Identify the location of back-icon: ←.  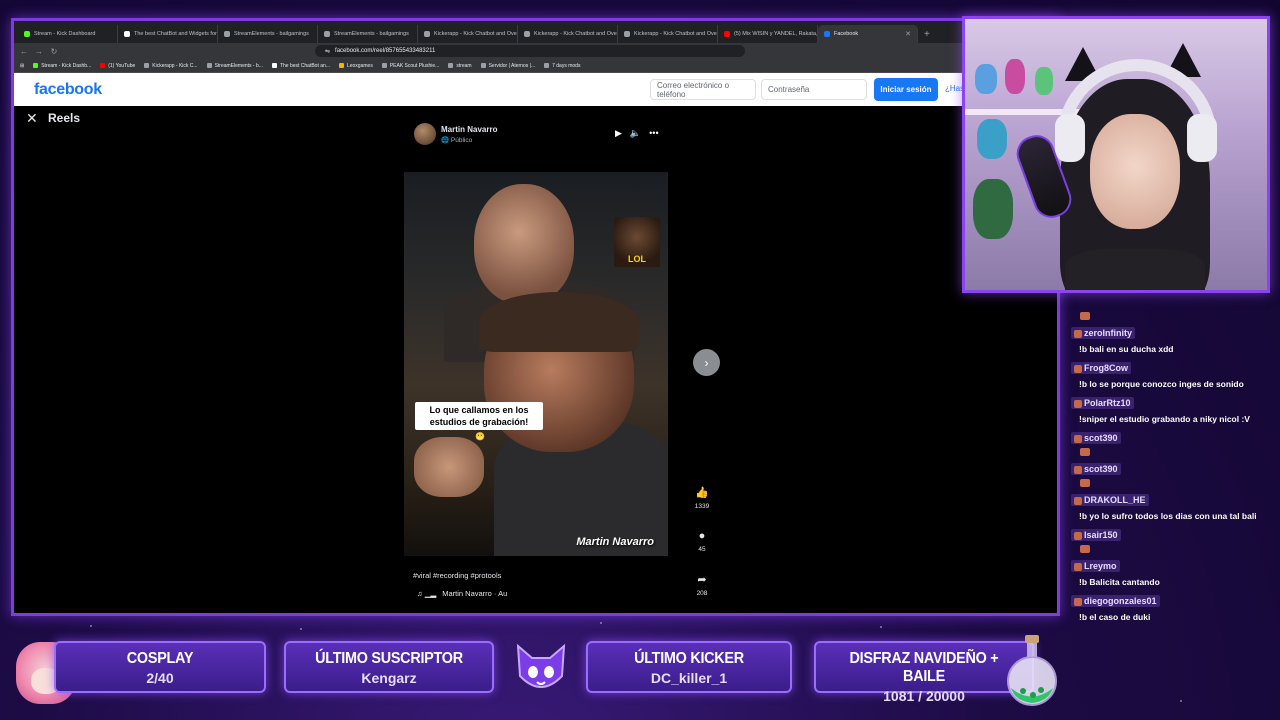
(24, 51).